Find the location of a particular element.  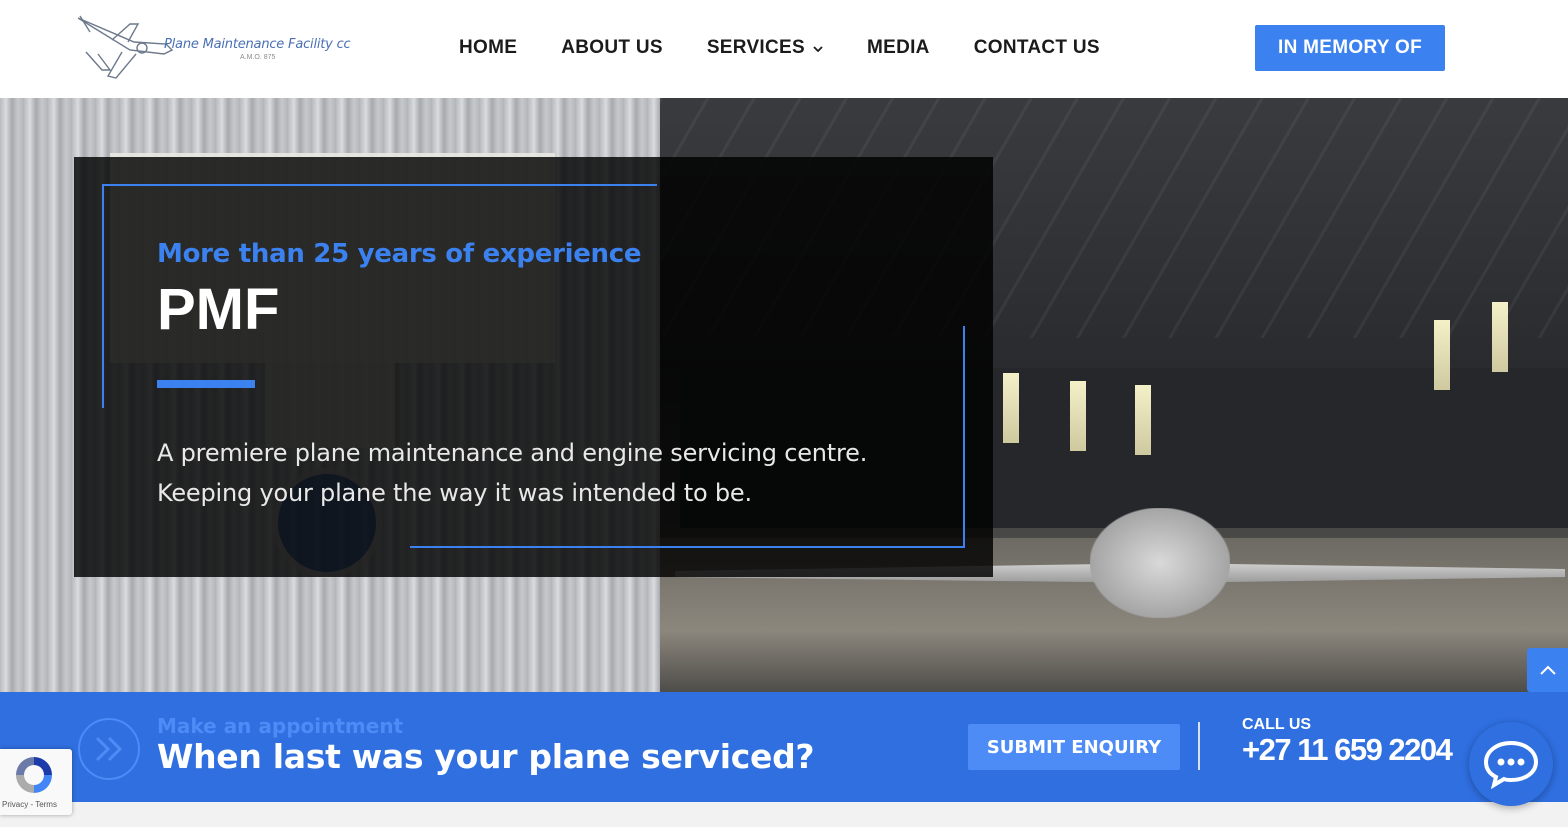

chat-icon is located at coordinates (1511, 764).